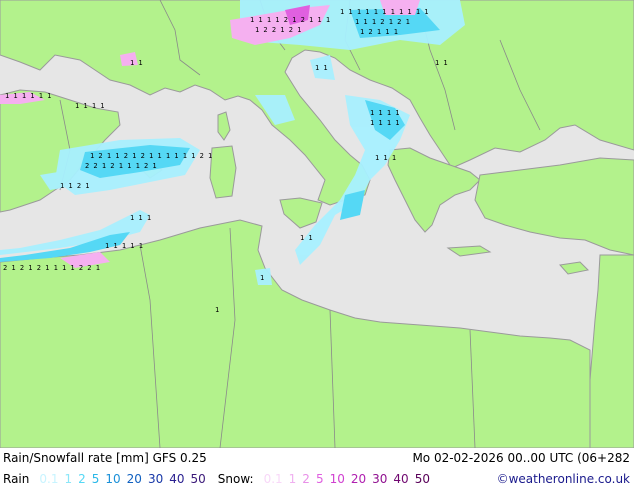 This screenshot has height=490, width=634. I want to click on svg-text: 1 1 1 1 2 1 2 1 1 1, so click(290, 20).